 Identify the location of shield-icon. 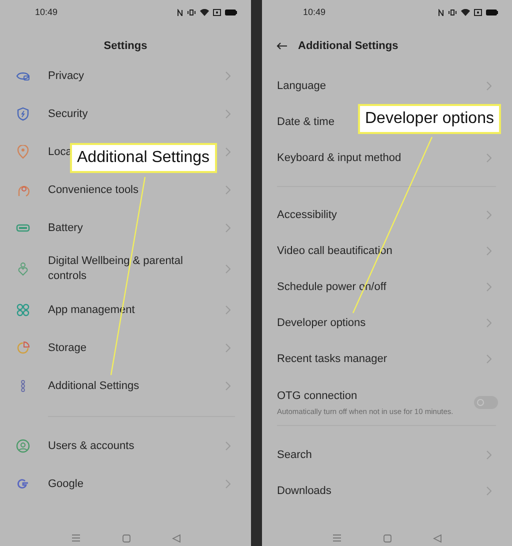
(23, 114).